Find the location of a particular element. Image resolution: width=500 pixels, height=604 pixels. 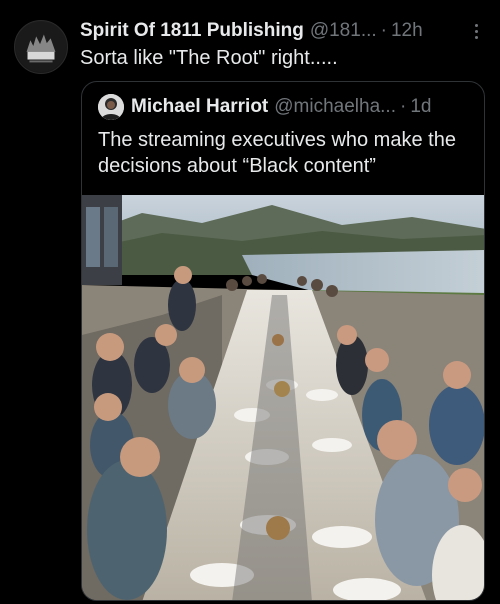

quoted-tweet-header: Michael Harriot @michaelha... · 1d is located at coordinates (285, 107).